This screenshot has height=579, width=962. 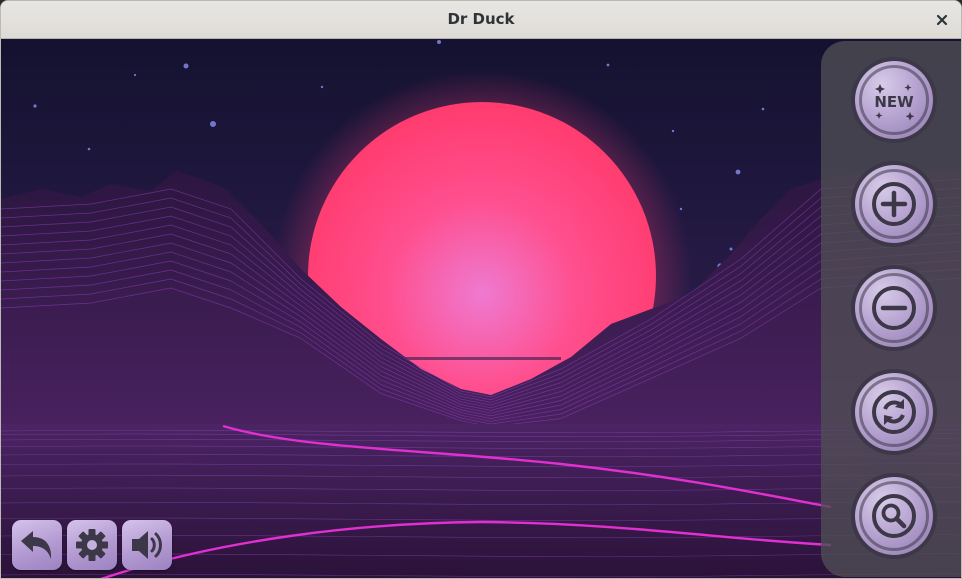 I want to click on window-title: Dr Duck, so click(x=481, y=19).